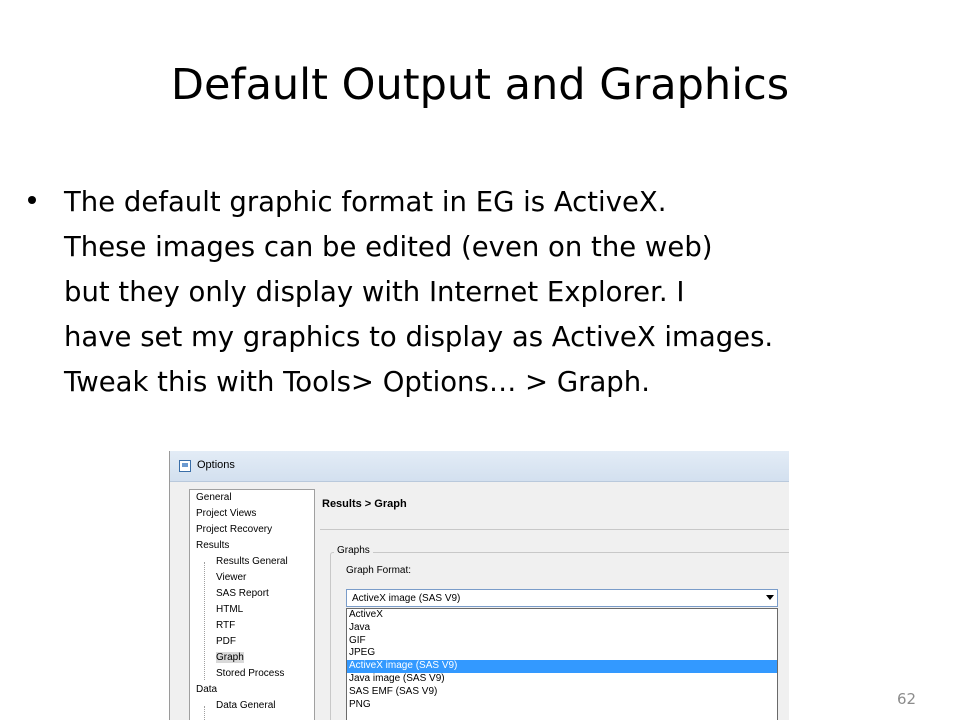 The width and height of the screenshot is (960, 720). I want to click on tree-item-stored-process: Stored Process, so click(252, 674).